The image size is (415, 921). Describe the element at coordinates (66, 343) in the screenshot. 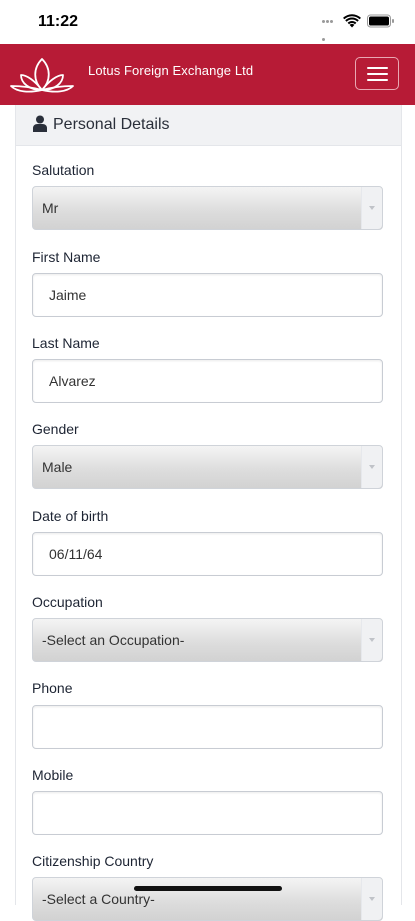

I see `last-name-label: Last Name` at that location.